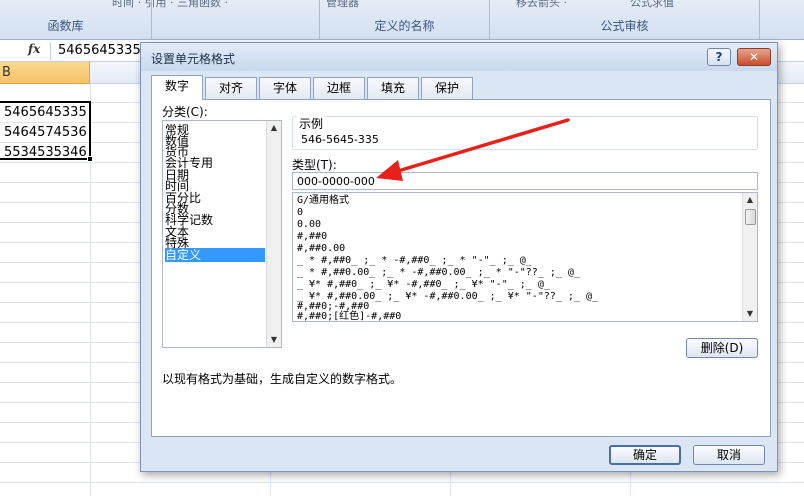 This screenshot has height=496, width=804. I want to click on format-item: G/通用格式, so click(323, 201).